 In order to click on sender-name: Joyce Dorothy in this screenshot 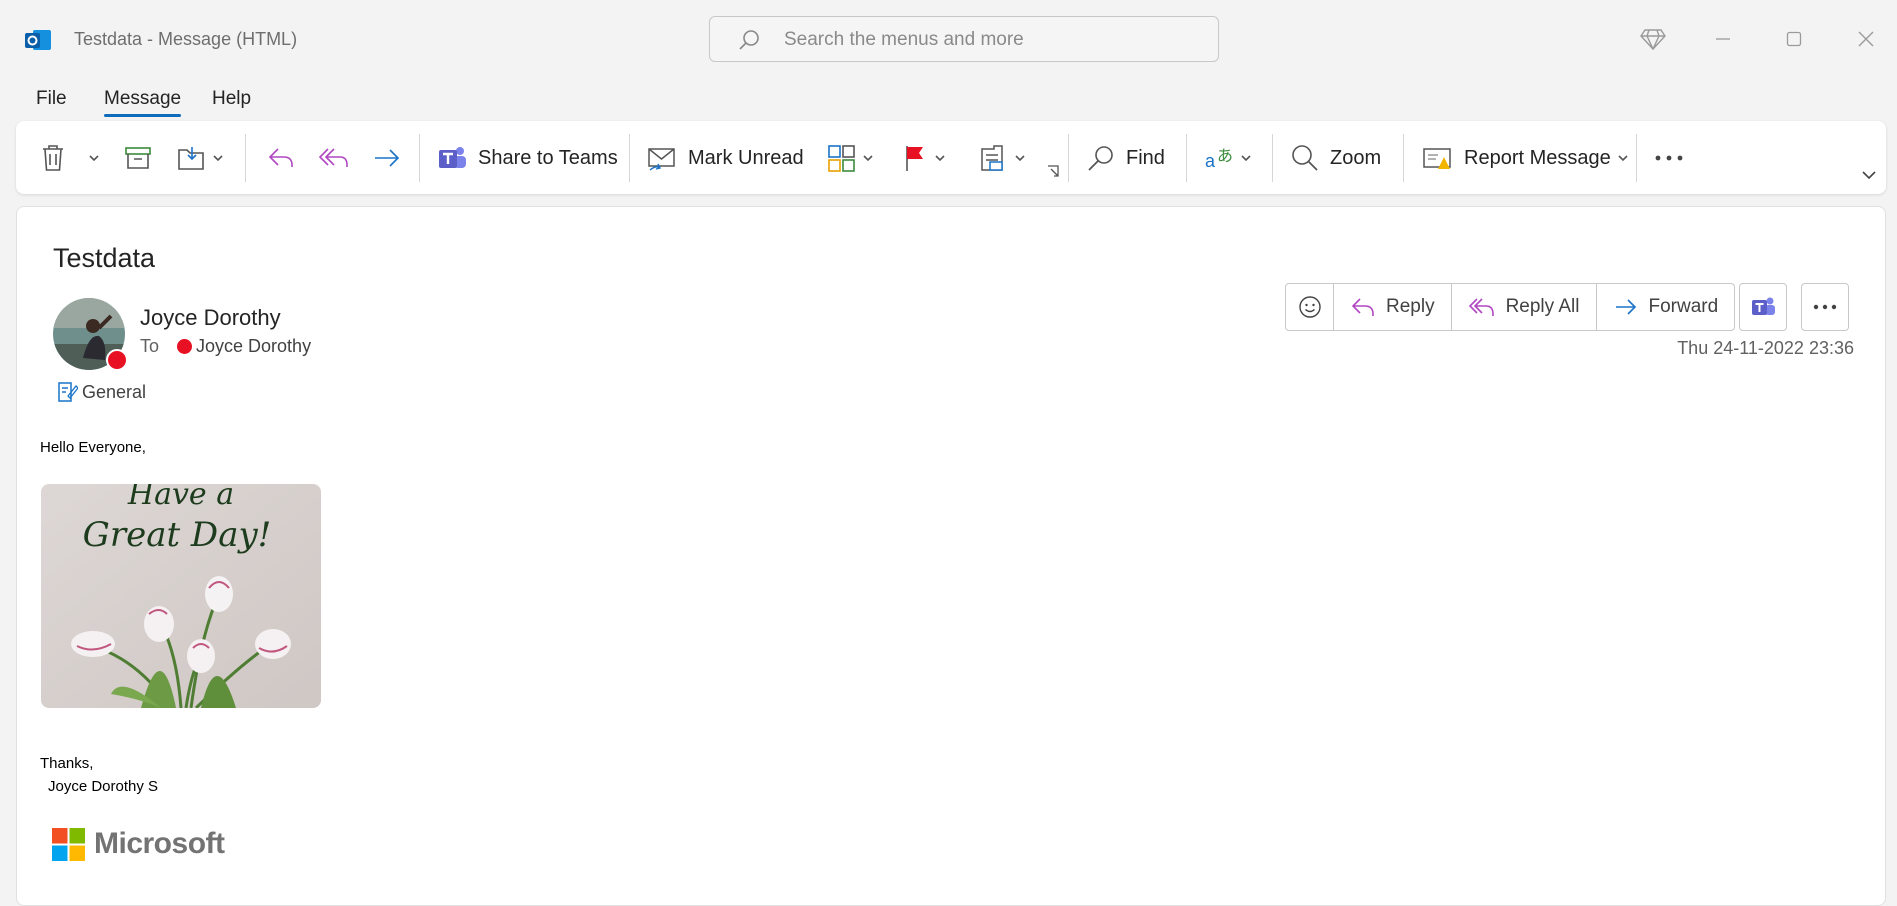, I will do `click(210, 318)`.